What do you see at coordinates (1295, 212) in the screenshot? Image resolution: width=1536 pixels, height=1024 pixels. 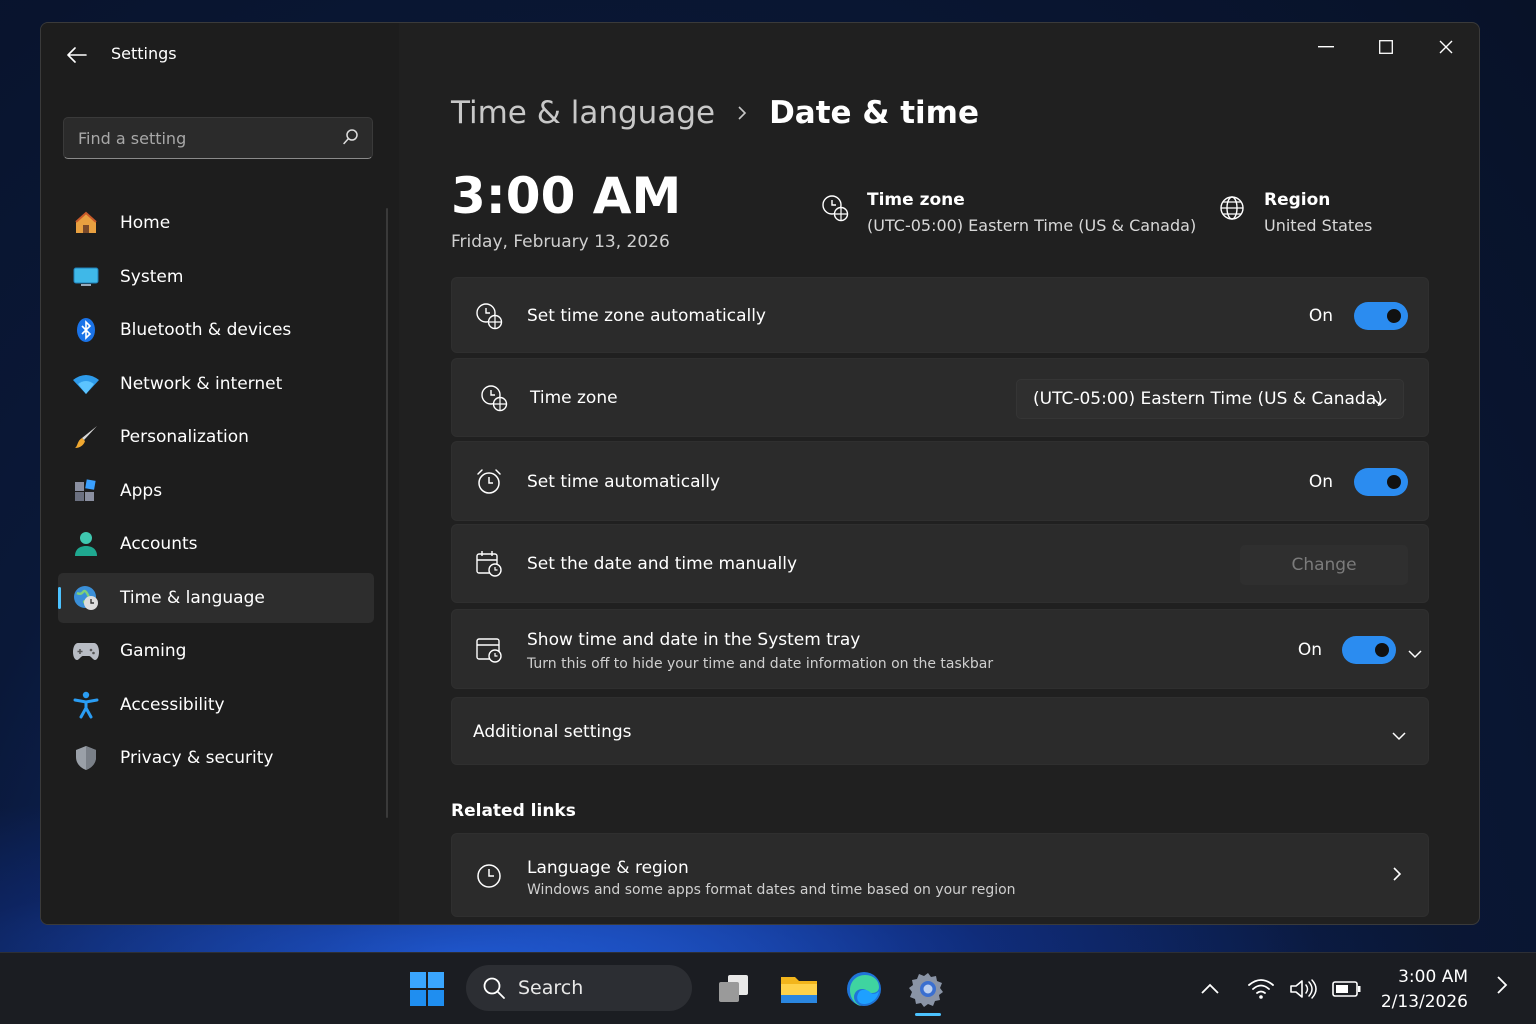 I see `region-summary: Region United States` at bounding box center [1295, 212].